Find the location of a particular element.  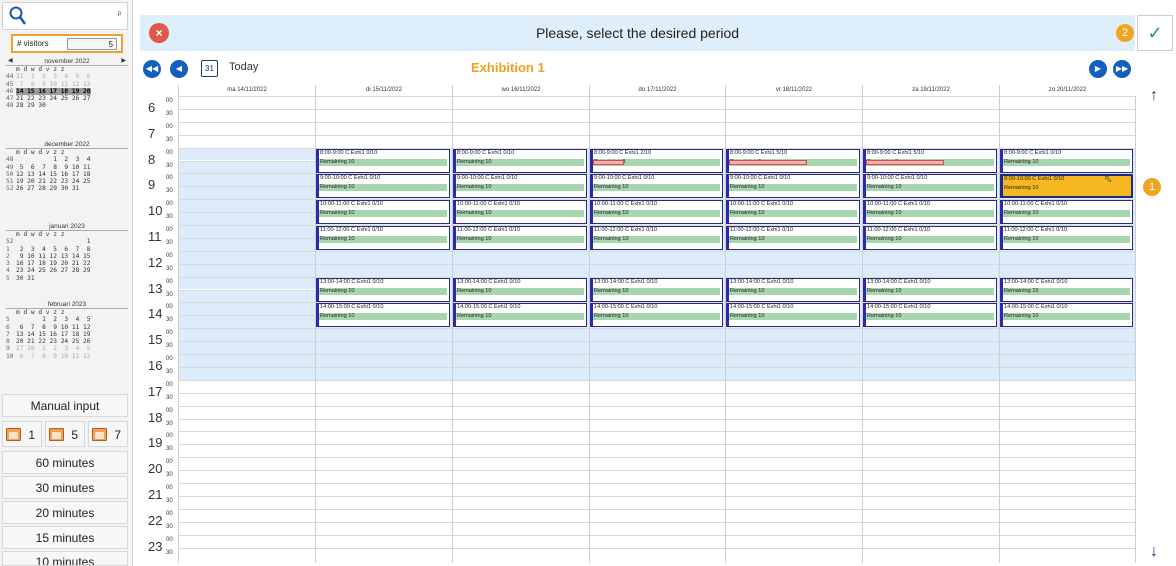

week-row: 48 28 29 30 is located at coordinates (67, 105).